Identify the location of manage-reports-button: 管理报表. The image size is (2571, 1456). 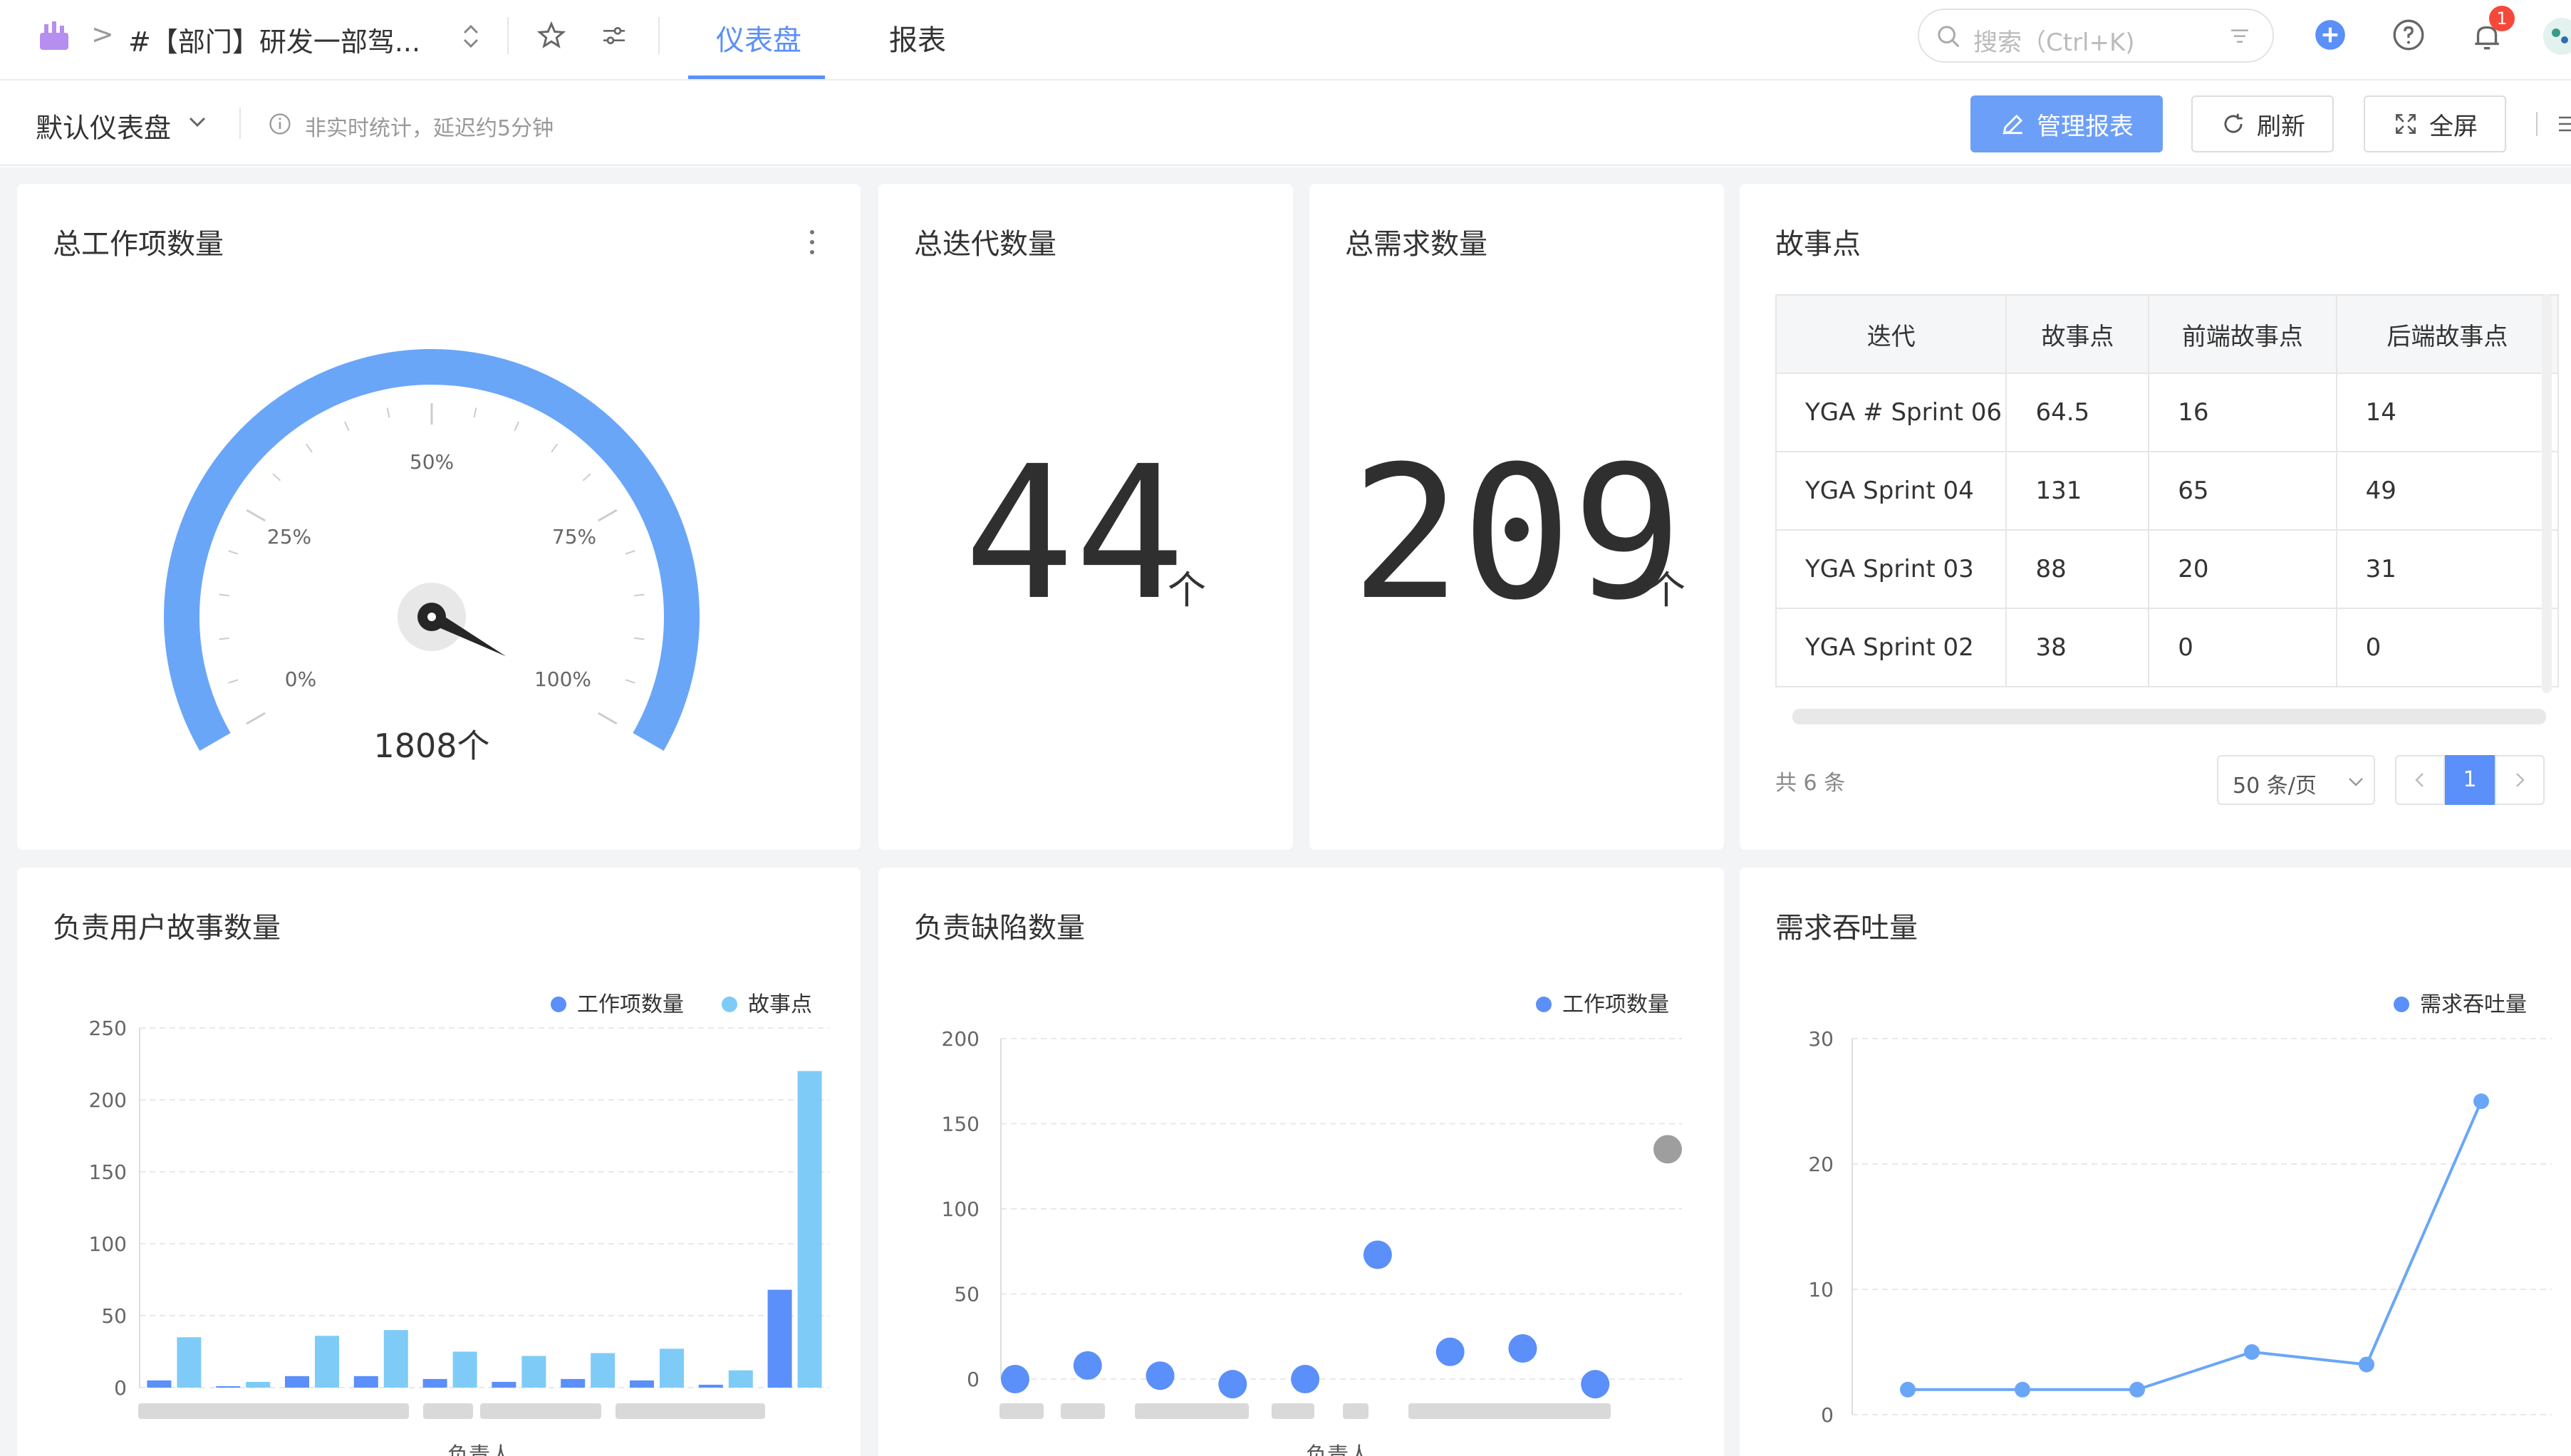
(2066, 123).